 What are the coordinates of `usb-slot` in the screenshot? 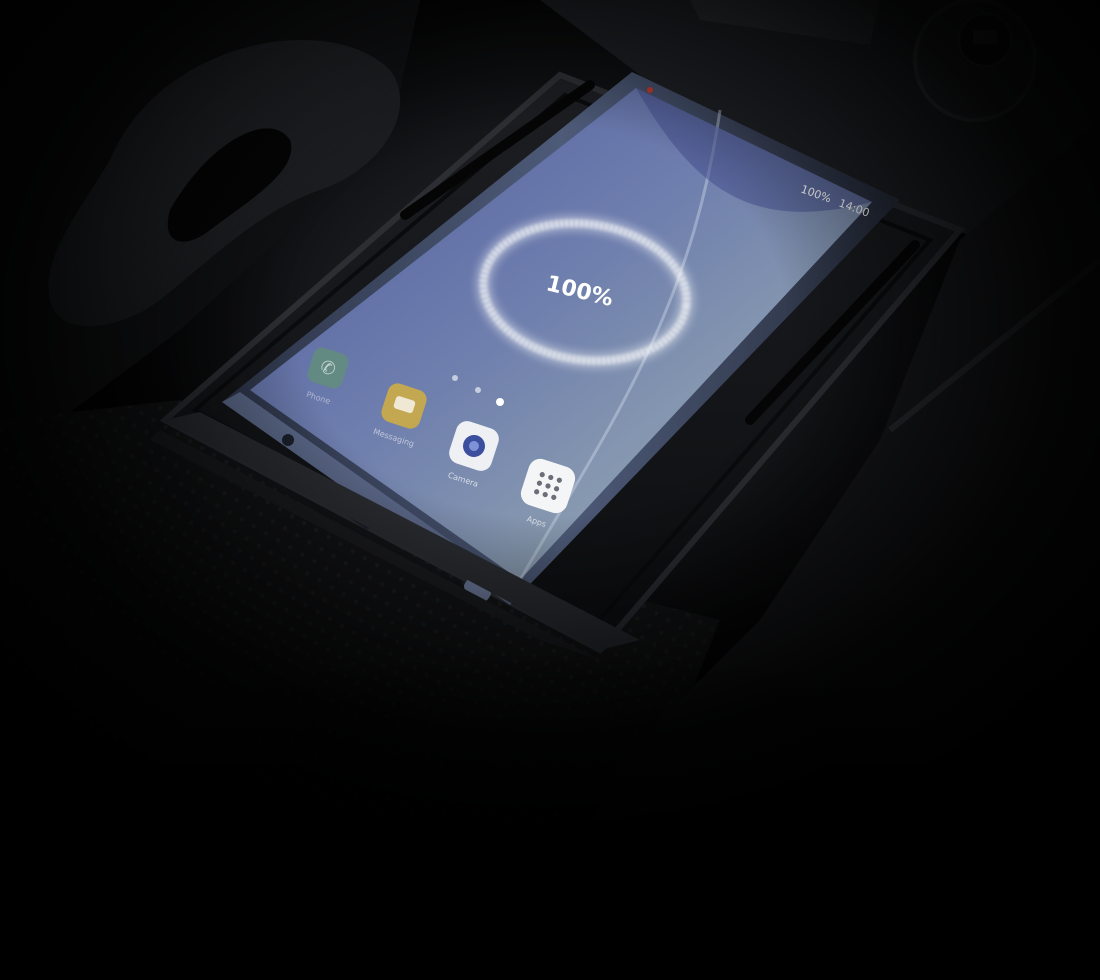 It's located at (985, 37).